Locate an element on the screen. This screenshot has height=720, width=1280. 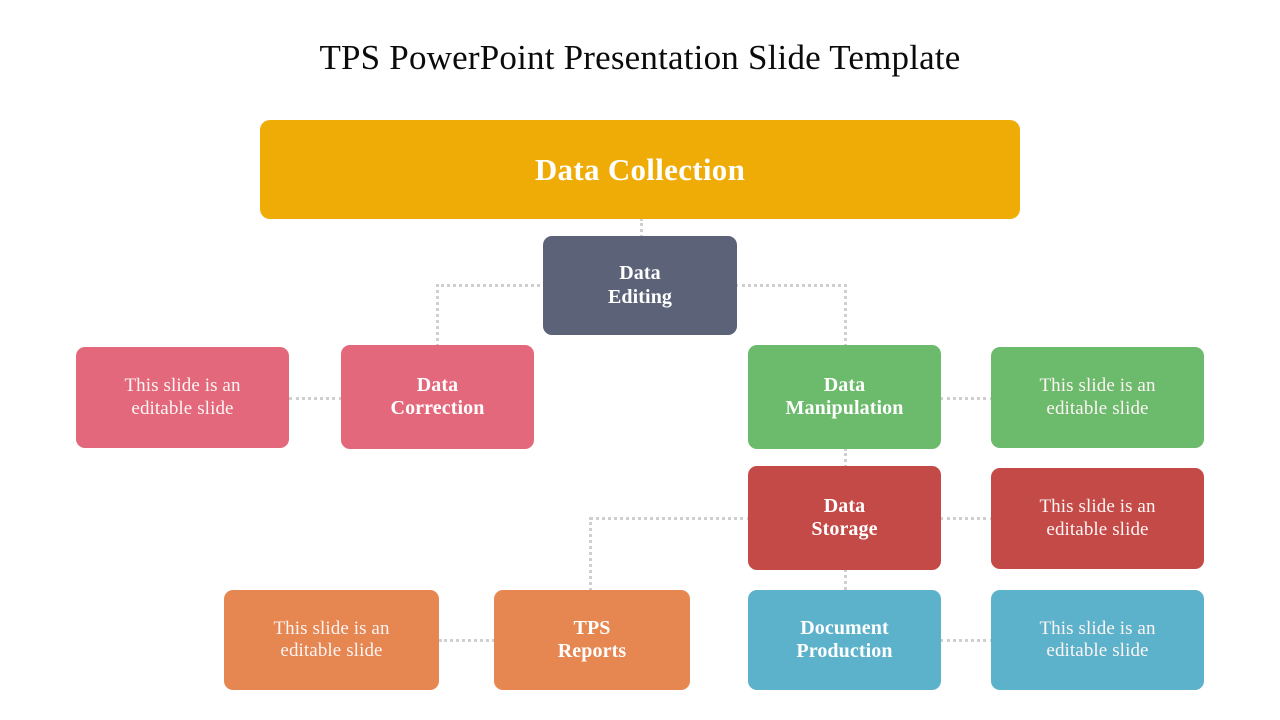
connector-reports-to-orange-filler is located at coordinates (467, 640).